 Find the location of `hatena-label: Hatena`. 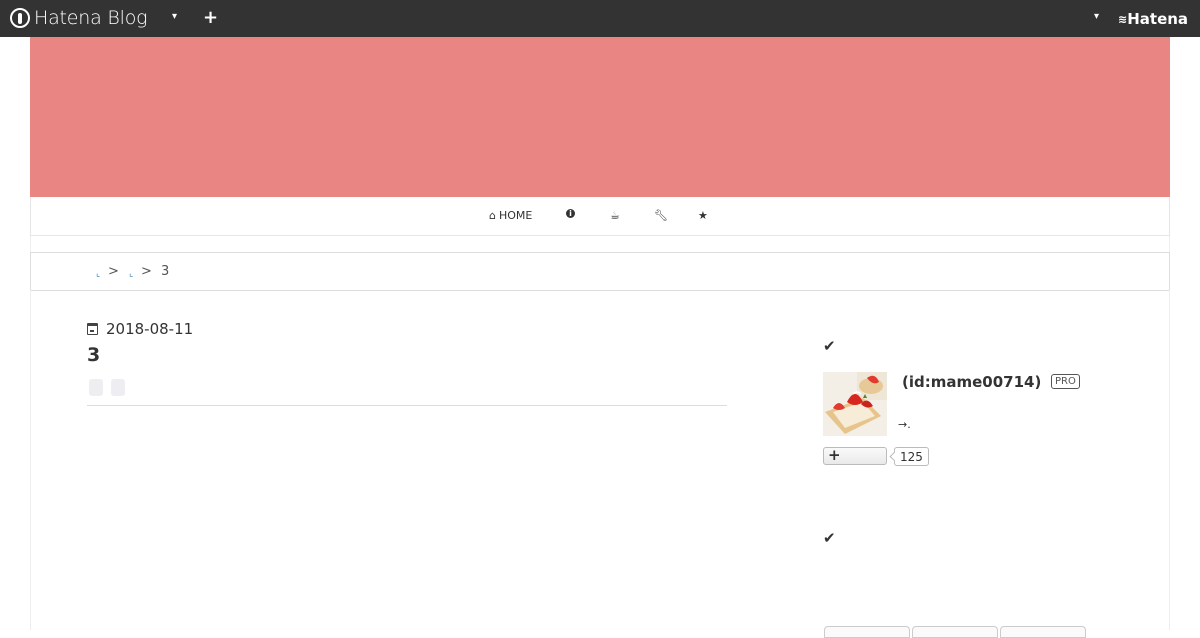

hatena-label: Hatena is located at coordinates (1158, 19).